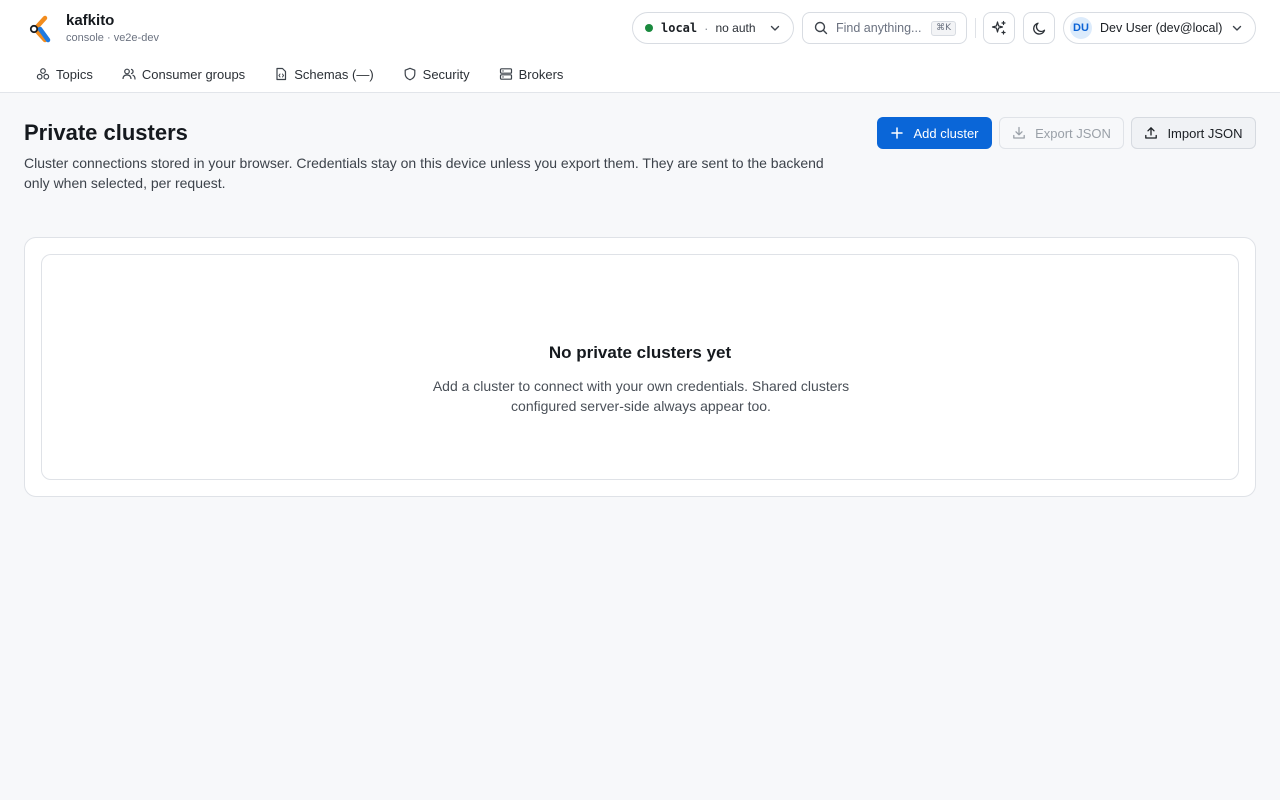 This screenshot has height=800, width=1280. What do you see at coordinates (1151, 133) in the screenshot?
I see `upload-icon` at bounding box center [1151, 133].